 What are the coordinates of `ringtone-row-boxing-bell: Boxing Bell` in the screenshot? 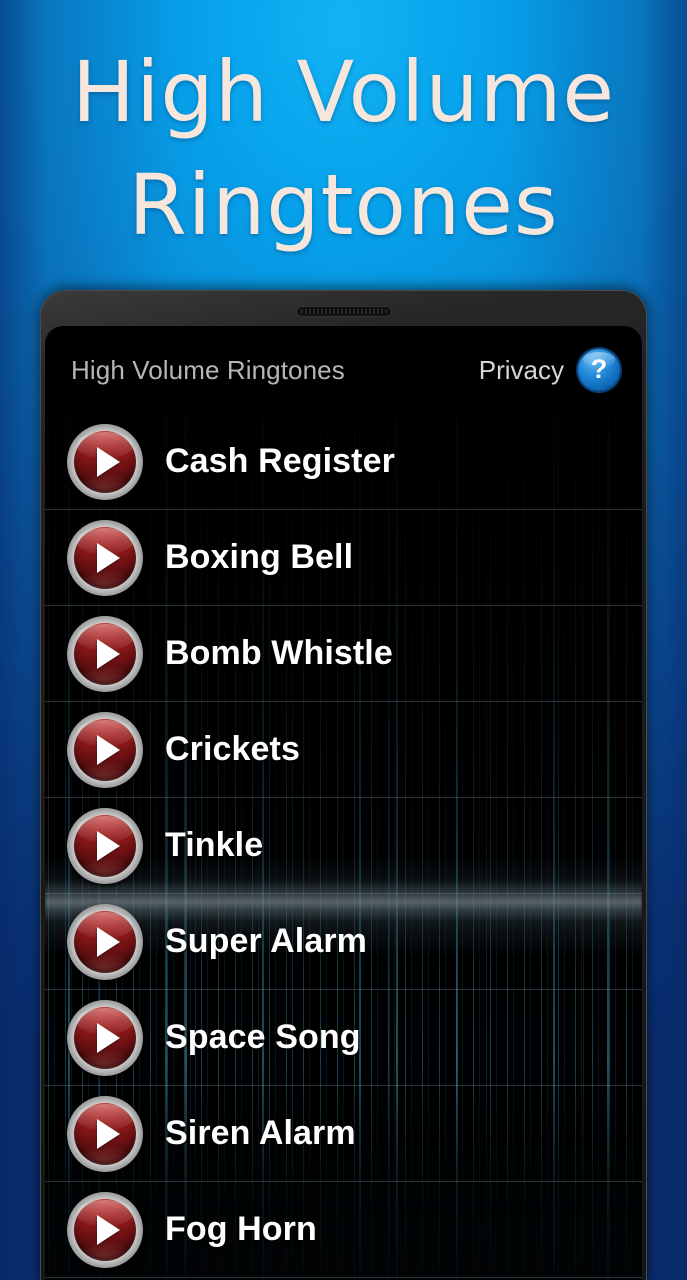 It's located at (343, 558).